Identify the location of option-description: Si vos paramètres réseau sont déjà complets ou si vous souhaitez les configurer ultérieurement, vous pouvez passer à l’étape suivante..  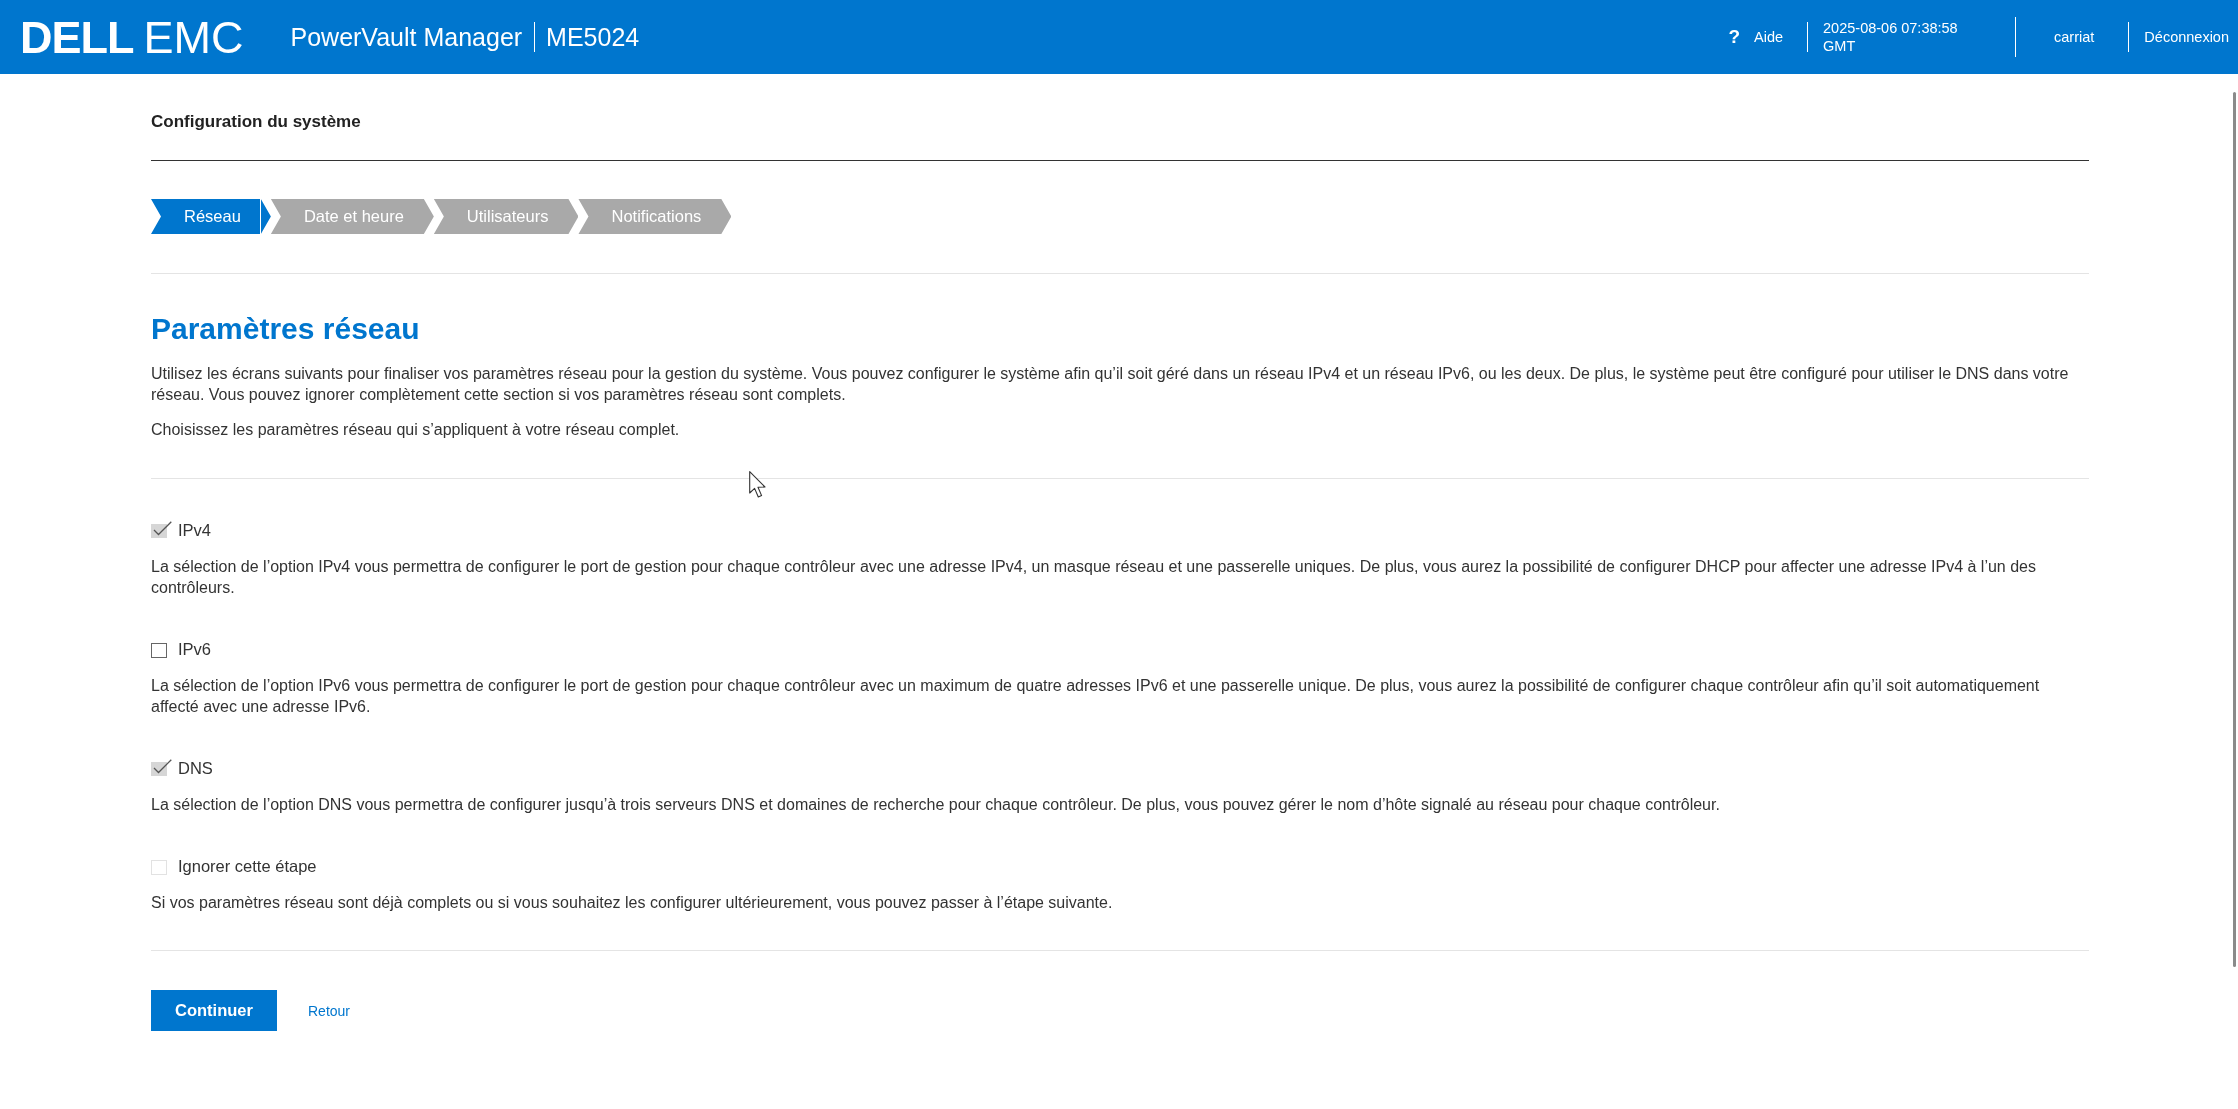
(632, 903).